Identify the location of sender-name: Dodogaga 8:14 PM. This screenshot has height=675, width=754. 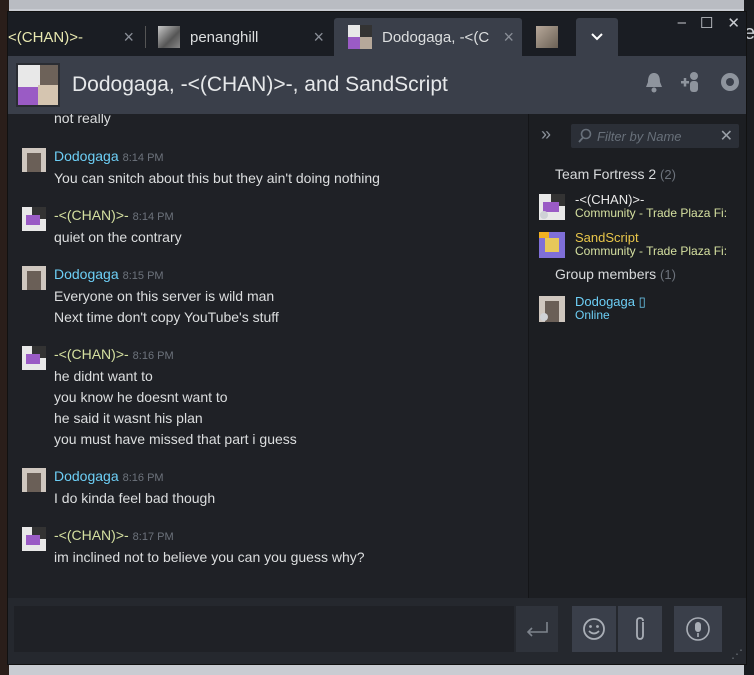
(109, 156).